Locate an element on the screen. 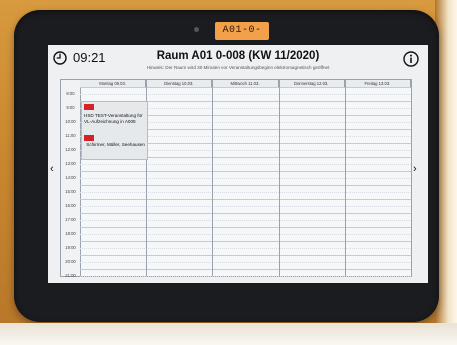  time-label: 19:00 is located at coordinates (70, 247).